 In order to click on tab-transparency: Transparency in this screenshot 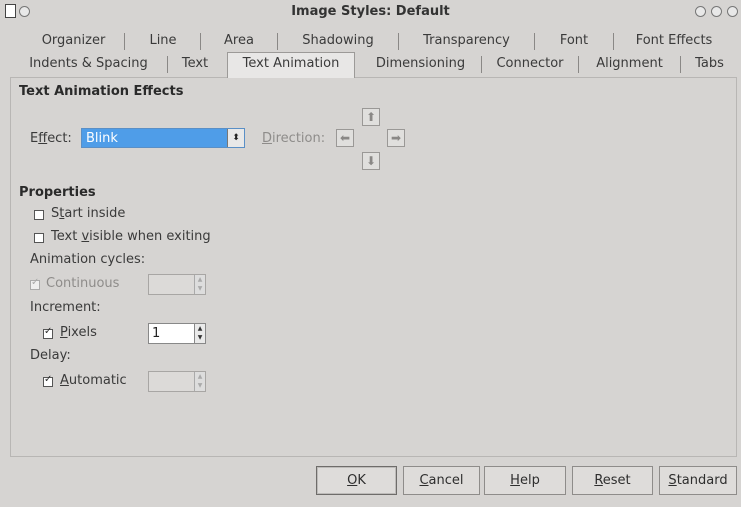, I will do `click(466, 41)`.